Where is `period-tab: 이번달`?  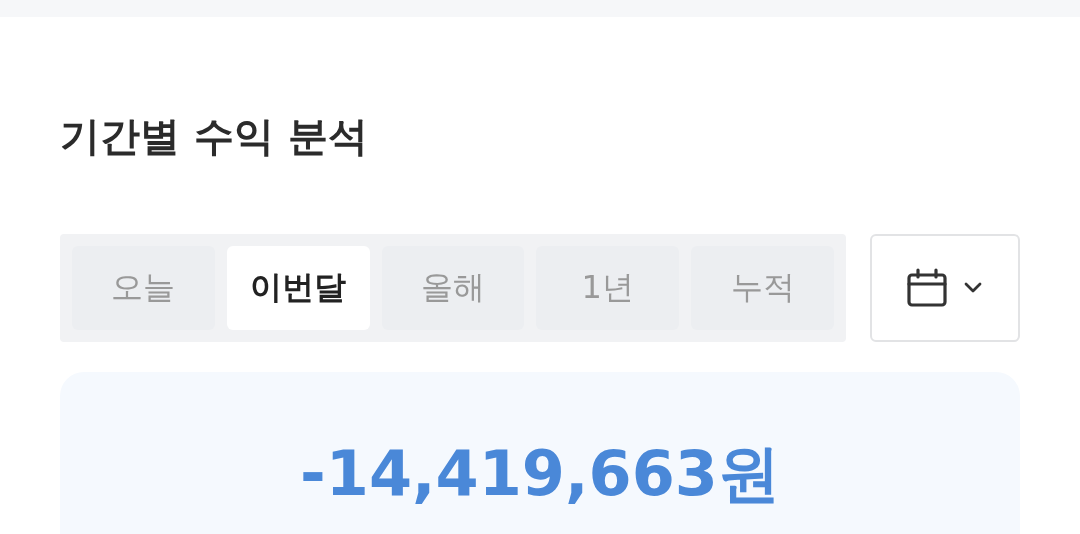 period-tab: 이번달 is located at coordinates (298, 288).